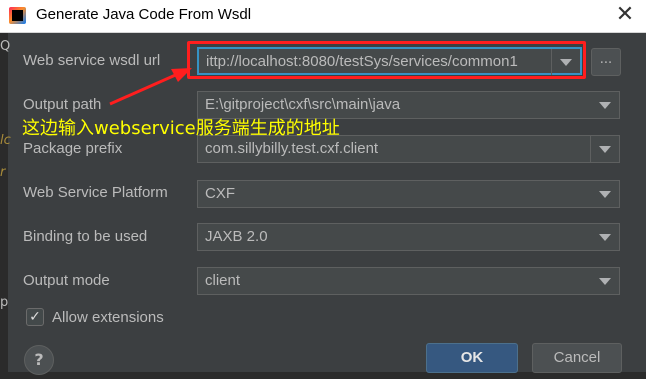 This screenshot has width=646, height=379. I want to click on help-button: ?, so click(39, 360).